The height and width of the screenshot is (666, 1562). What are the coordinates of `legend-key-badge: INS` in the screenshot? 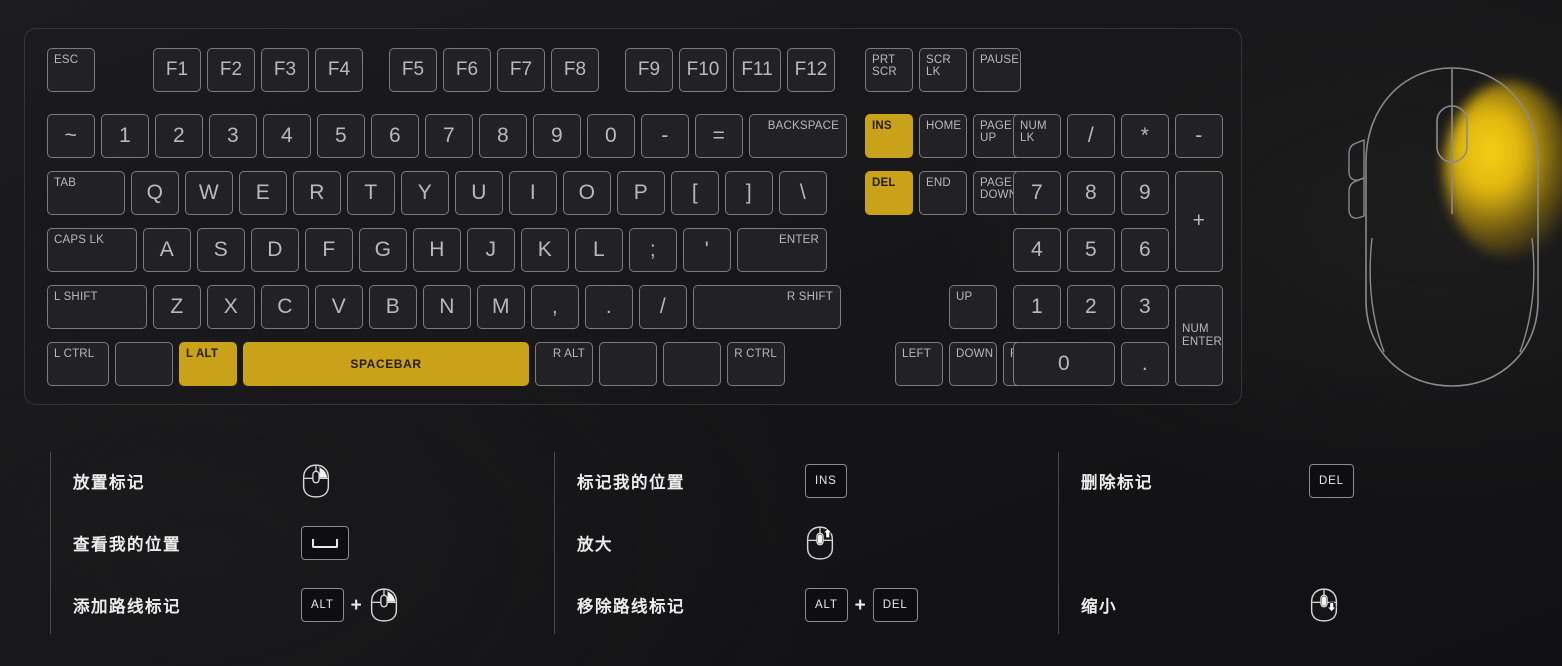 It's located at (826, 481).